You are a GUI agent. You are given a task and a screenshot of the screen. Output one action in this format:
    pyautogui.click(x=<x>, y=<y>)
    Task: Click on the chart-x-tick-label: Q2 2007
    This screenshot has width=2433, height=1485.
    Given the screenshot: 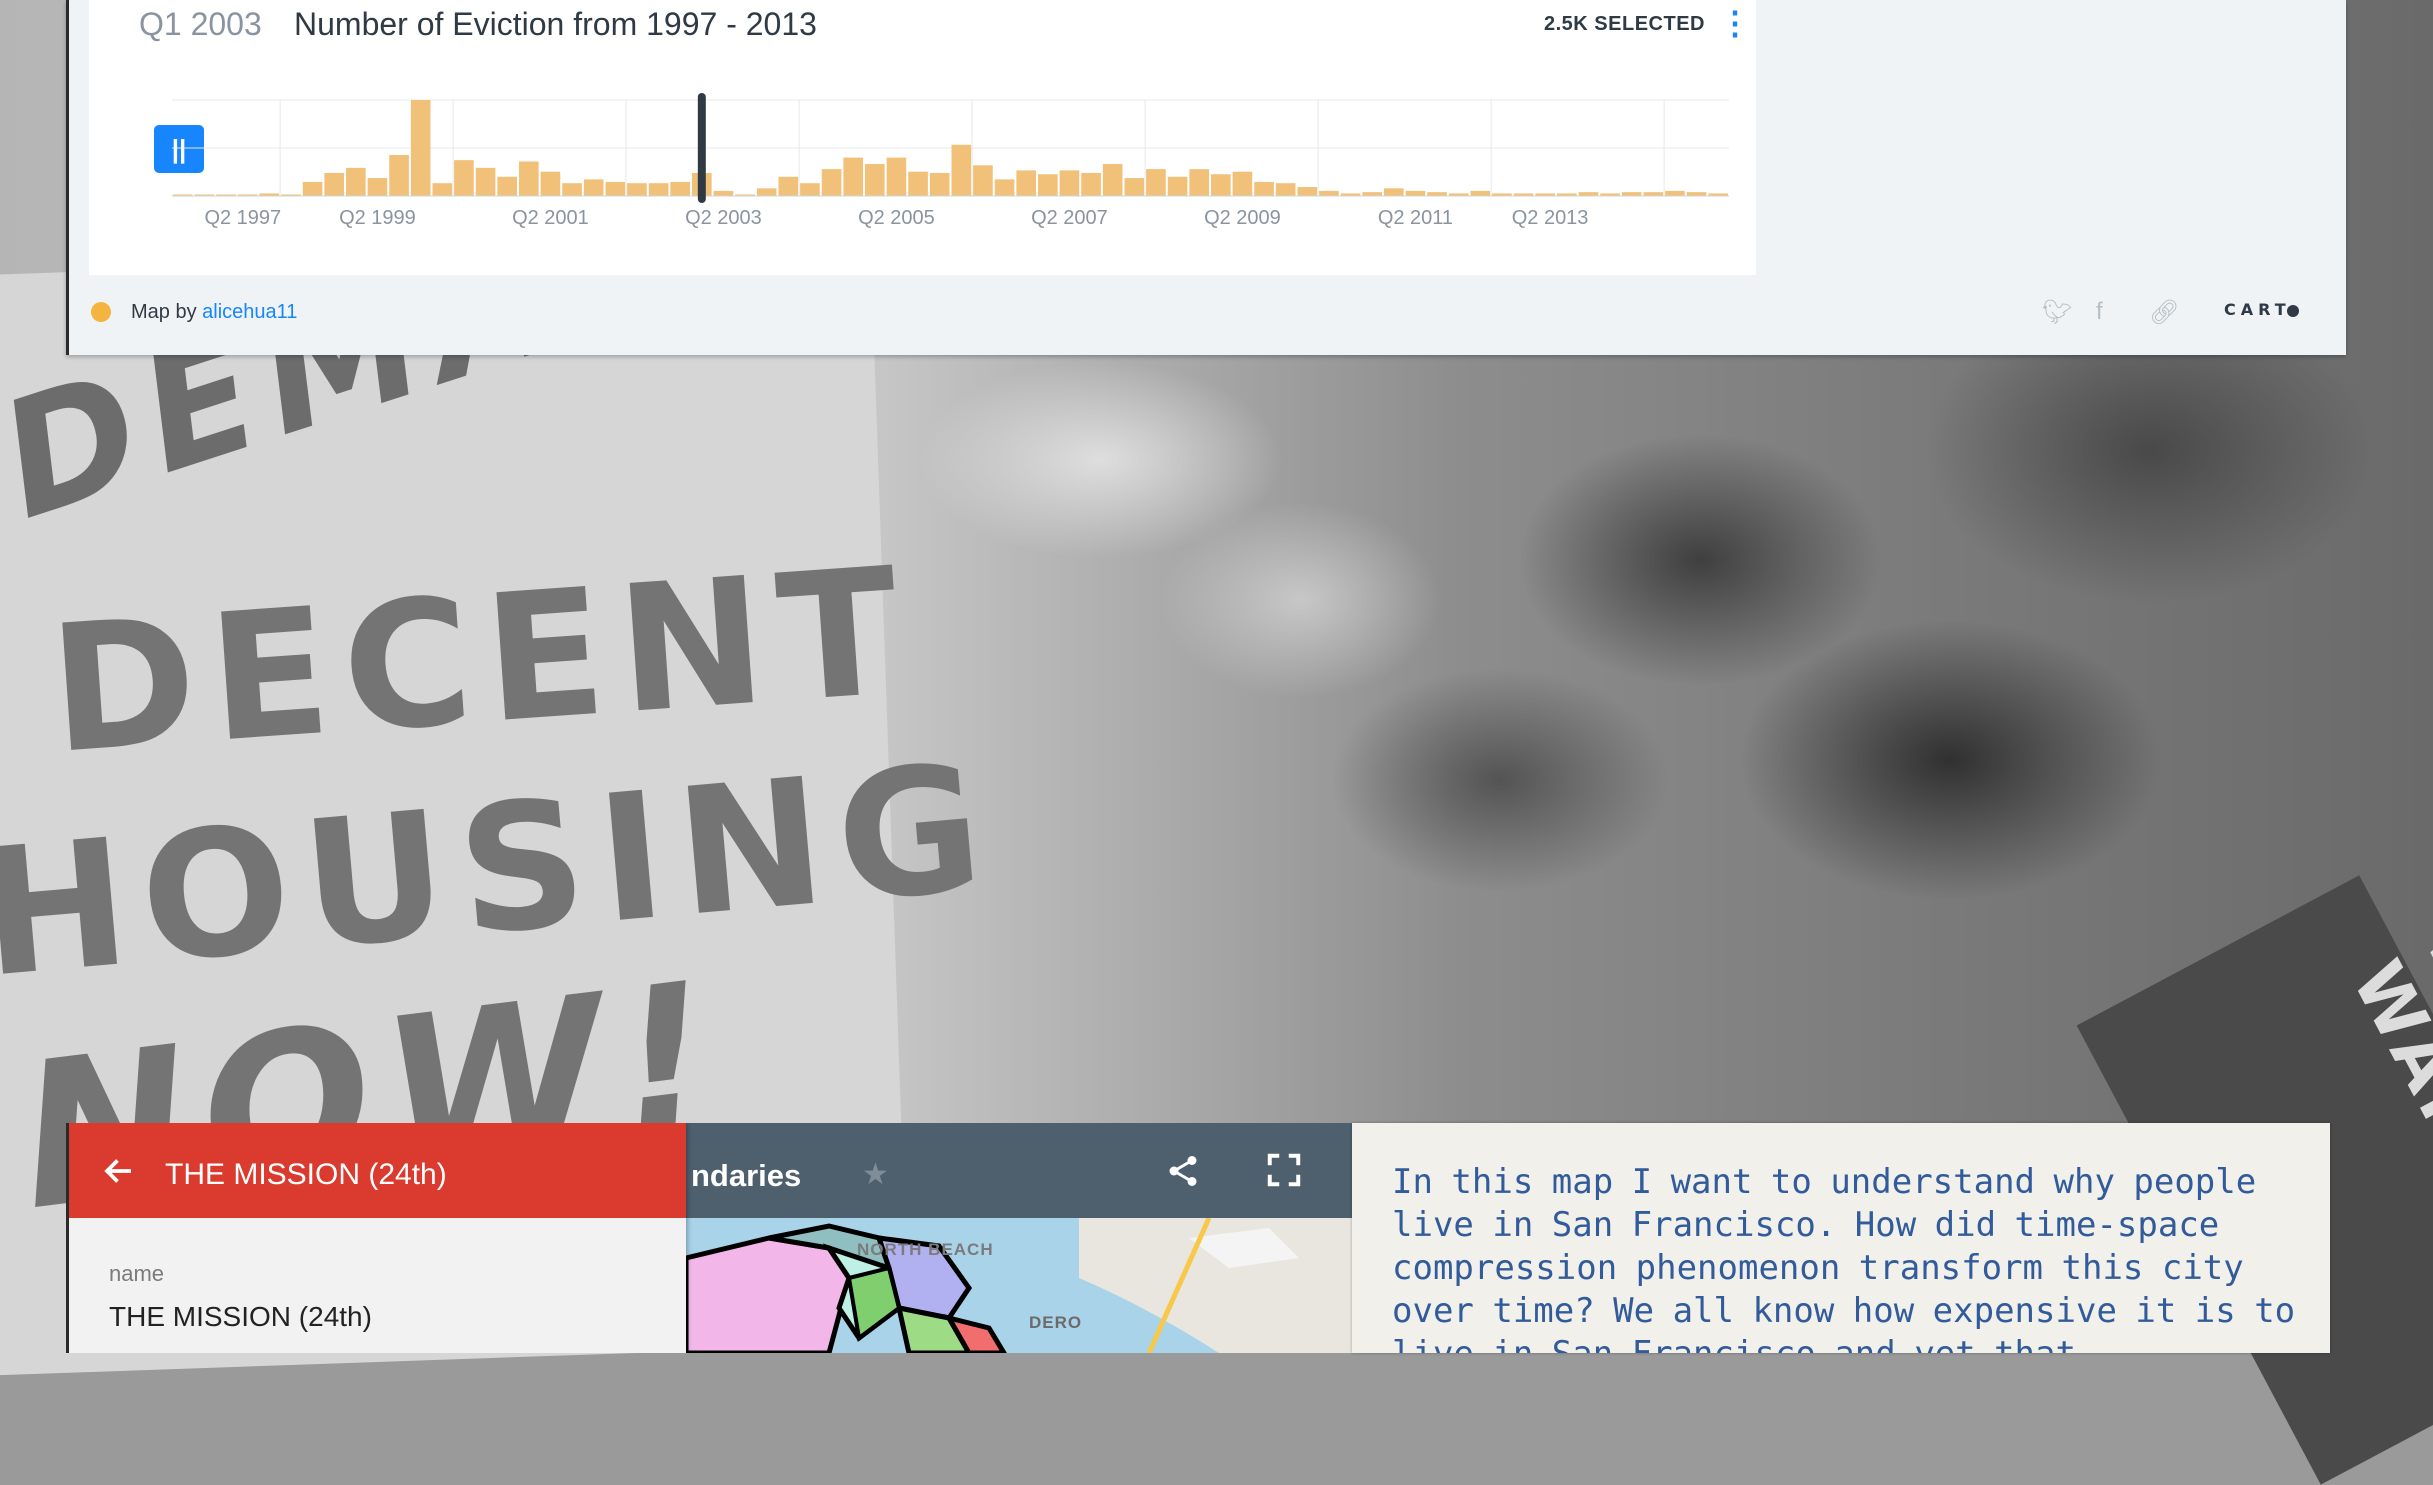 What is the action you would take?
    pyautogui.click(x=1069, y=218)
    